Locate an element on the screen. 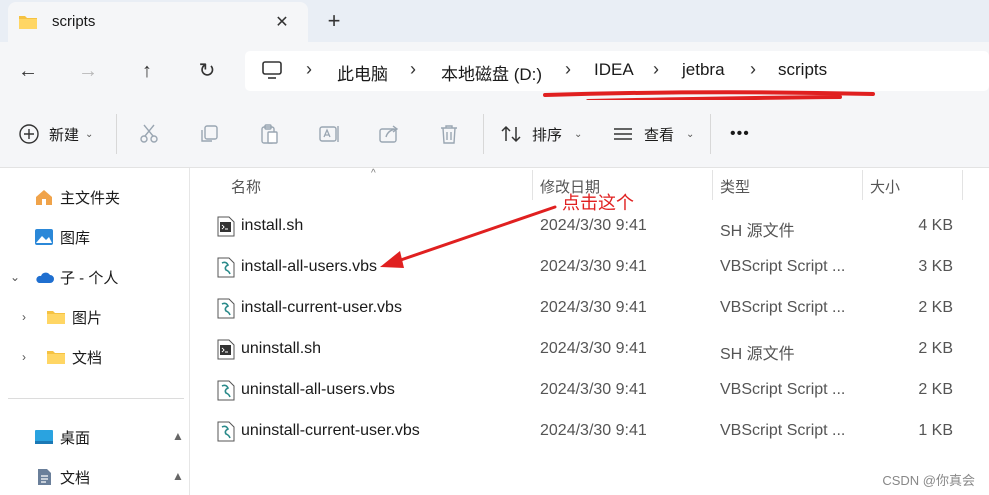 The image size is (989, 495). sort-button: 排序 ⌄ is located at coordinates (541, 134).